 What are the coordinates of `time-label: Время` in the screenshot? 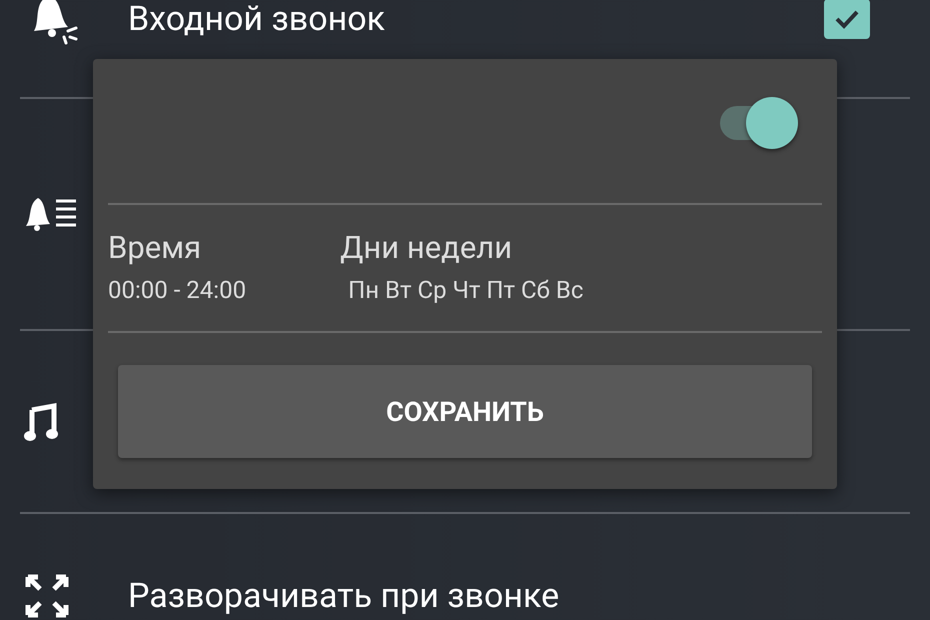 It's located at (155, 247).